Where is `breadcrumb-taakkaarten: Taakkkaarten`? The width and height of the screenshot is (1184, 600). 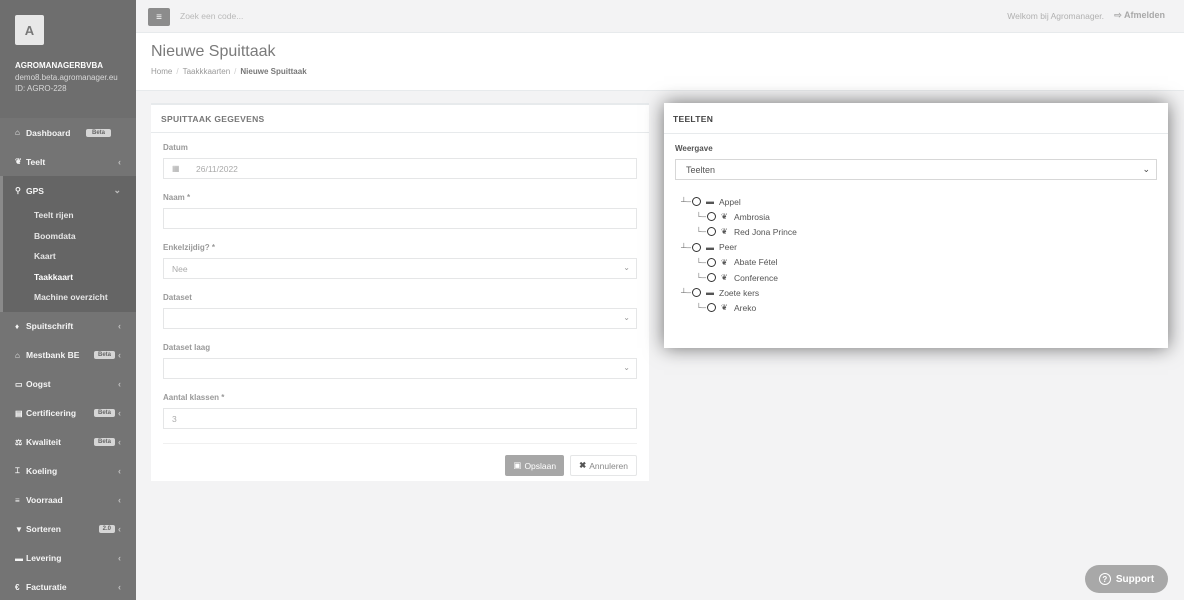 breadcrumb-taakkaarten: Taakkkaarten is located at coordinates (207, 71).